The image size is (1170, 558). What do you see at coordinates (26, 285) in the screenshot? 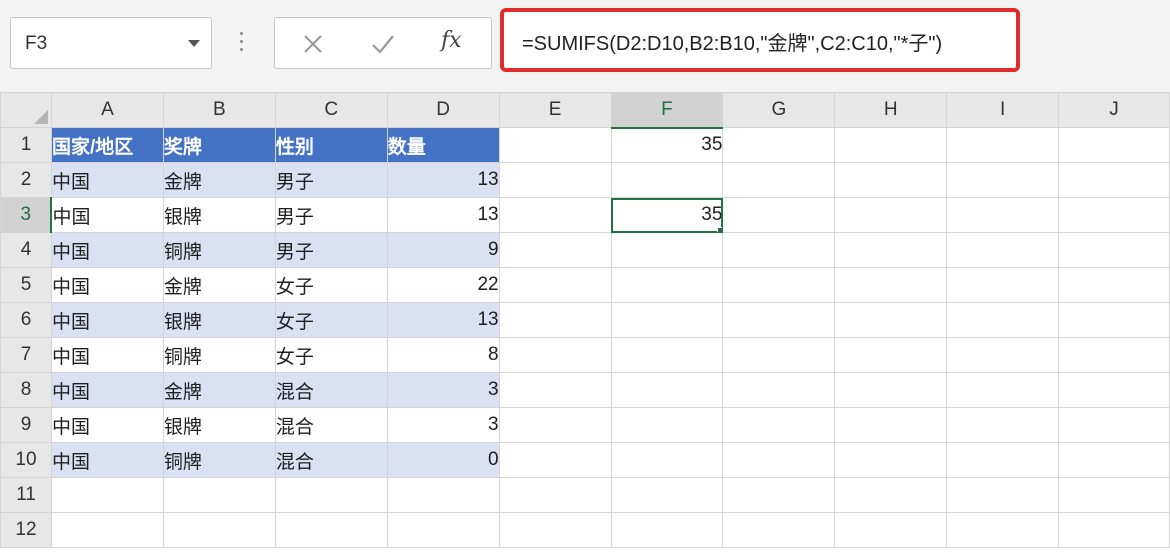
I see `row-header-5: 5` at bounding box center [26, 285].